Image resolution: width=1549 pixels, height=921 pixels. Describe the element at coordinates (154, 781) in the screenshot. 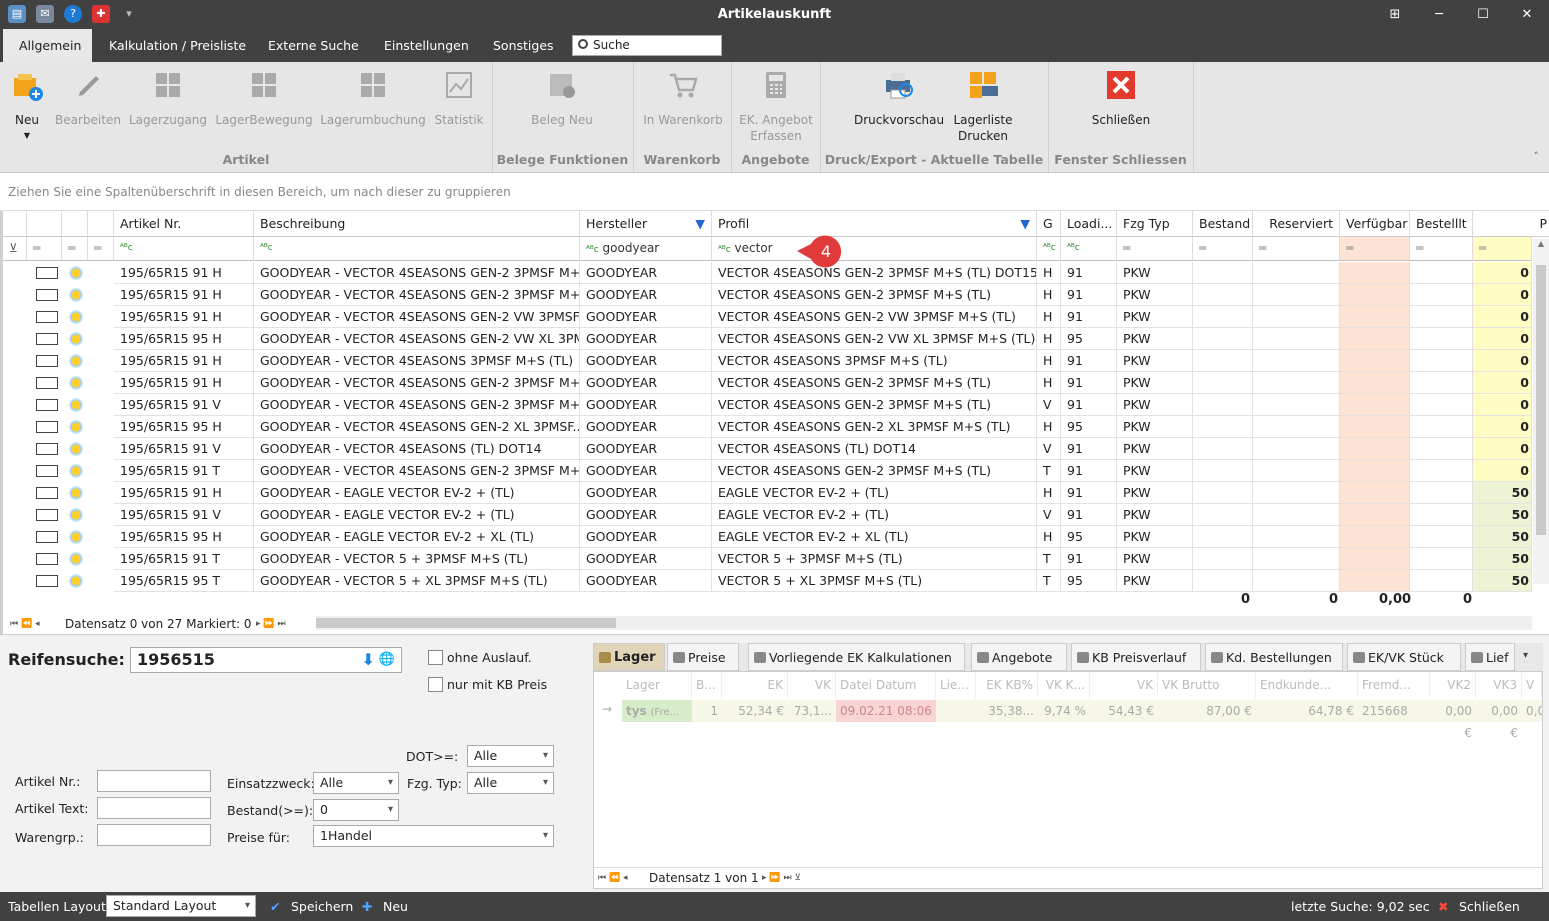

I see `artikel-nr-input` at that location.